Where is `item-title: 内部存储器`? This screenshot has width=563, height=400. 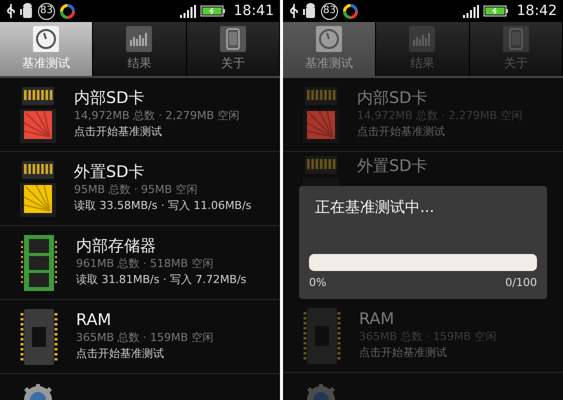 item-title: 内部存储器 is located at coordinates (116, 246).